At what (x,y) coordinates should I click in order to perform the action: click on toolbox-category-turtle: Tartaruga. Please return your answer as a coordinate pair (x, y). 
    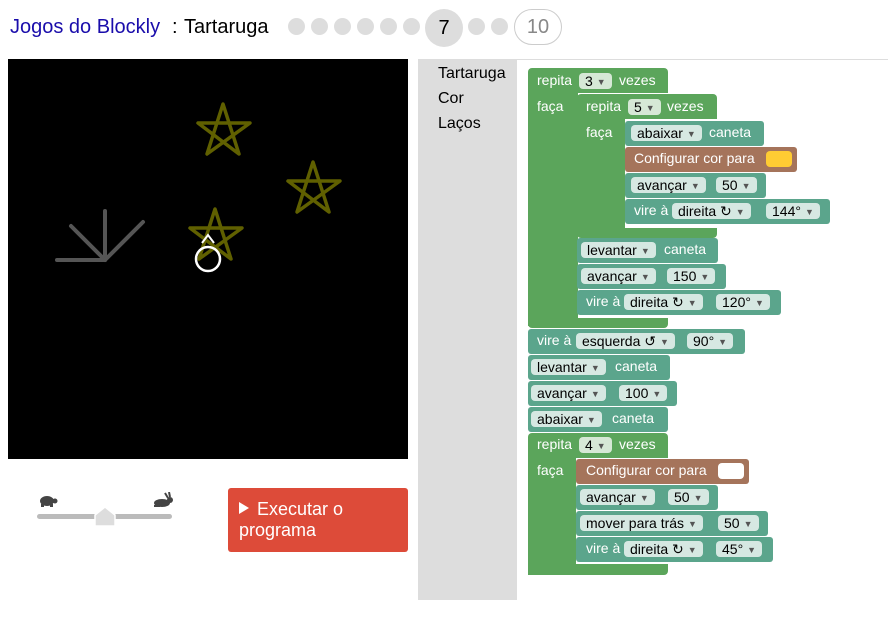
    Looking at the image, I should click on (472, 74).